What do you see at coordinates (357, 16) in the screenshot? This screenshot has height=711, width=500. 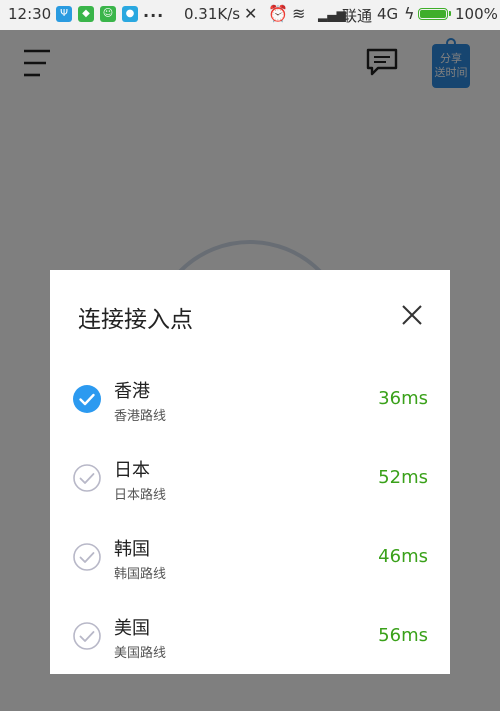 I see `carrier-name: 联通` at bounding box center [357, 16].